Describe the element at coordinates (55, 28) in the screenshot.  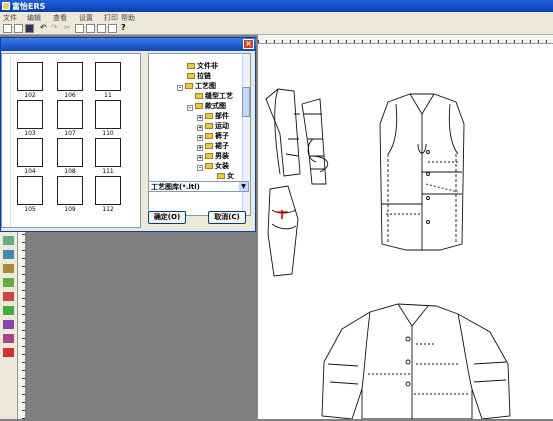
I see `redo-icon: ↷` at that location.